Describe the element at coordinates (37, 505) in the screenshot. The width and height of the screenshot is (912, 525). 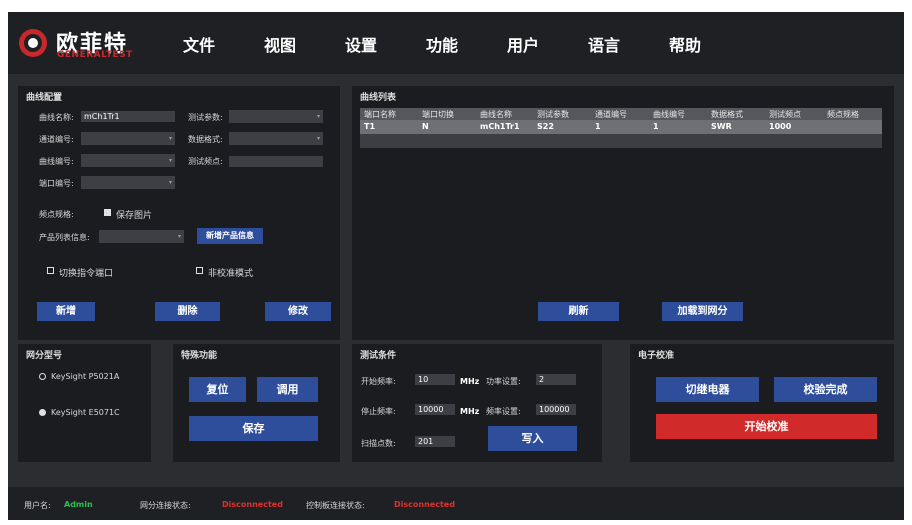
I see `user-label: 用户名:` at that location.